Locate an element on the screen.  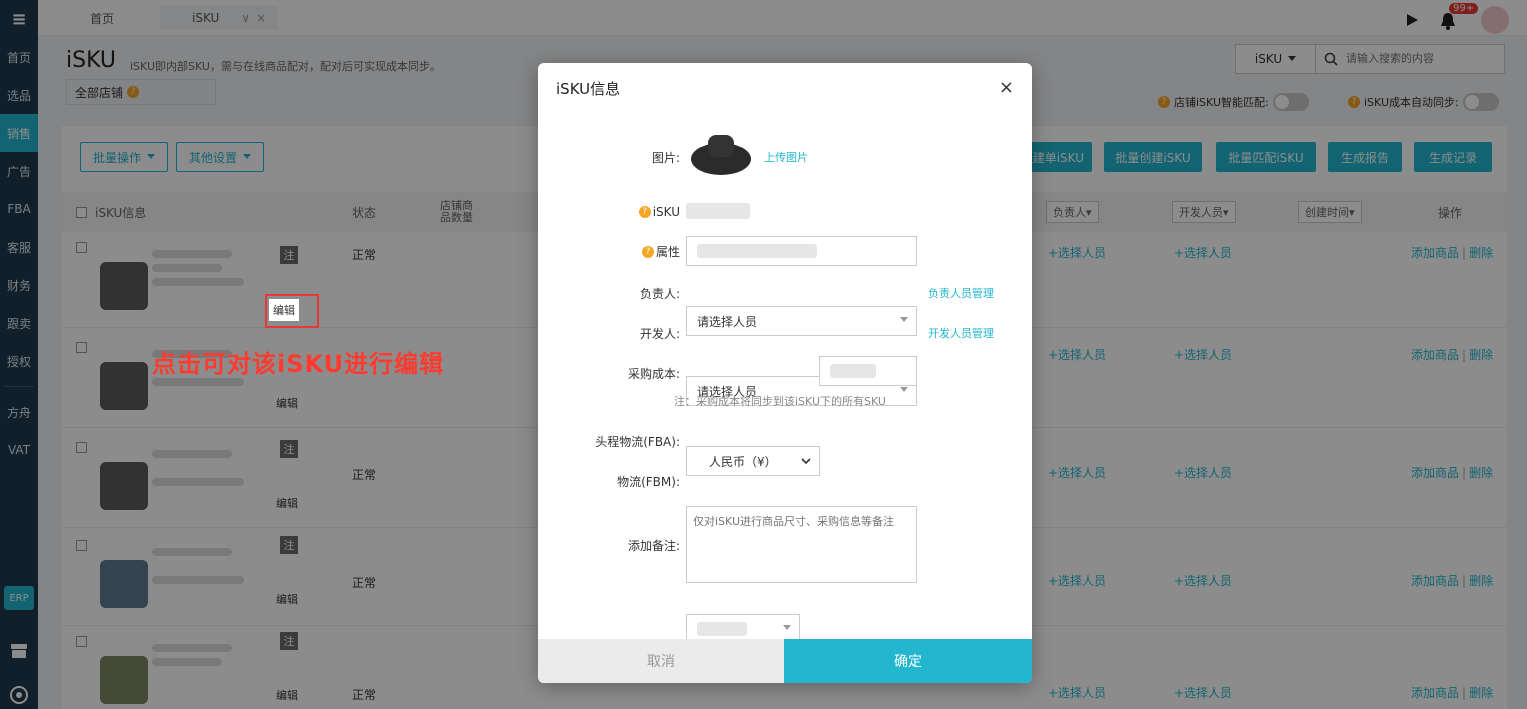
attribute-input is located at coordinates (801, 251).